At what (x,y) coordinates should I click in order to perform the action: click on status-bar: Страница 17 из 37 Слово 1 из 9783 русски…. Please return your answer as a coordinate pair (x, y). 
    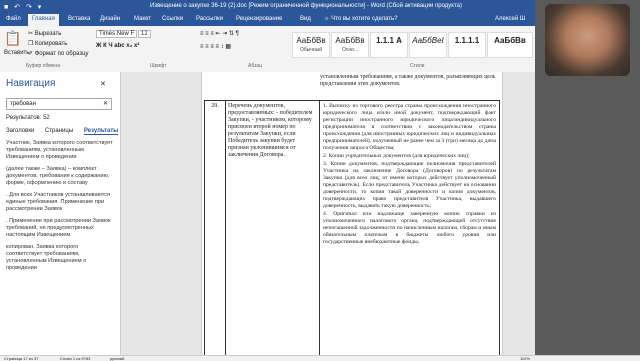
    Looking at the image, I should click on (320, 358).